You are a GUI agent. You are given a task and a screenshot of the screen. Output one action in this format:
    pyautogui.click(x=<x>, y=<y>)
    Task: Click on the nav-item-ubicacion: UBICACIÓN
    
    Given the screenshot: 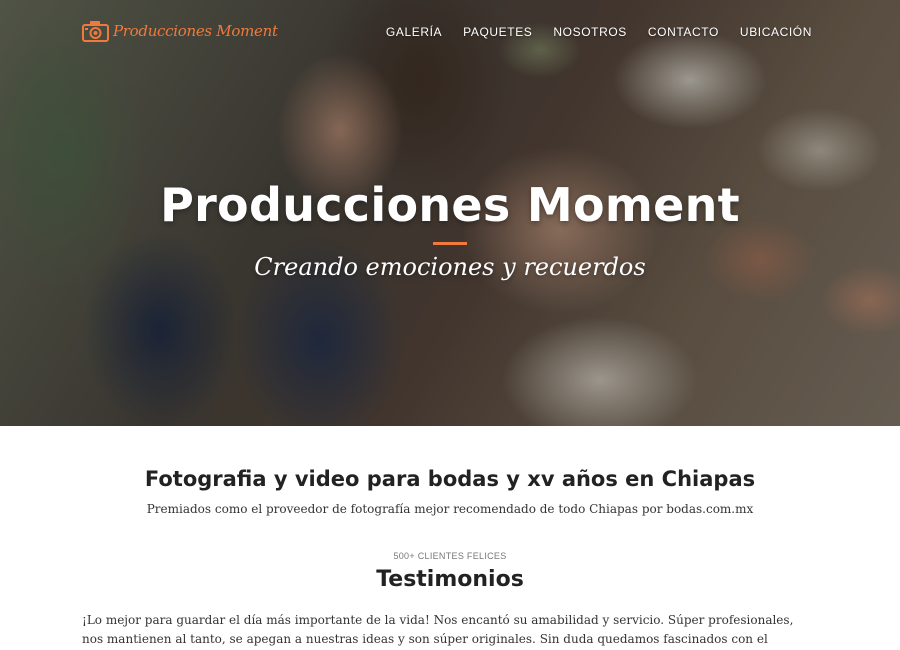 What is the action you would take?
    pyautogui.click(x=776, y=32)
    